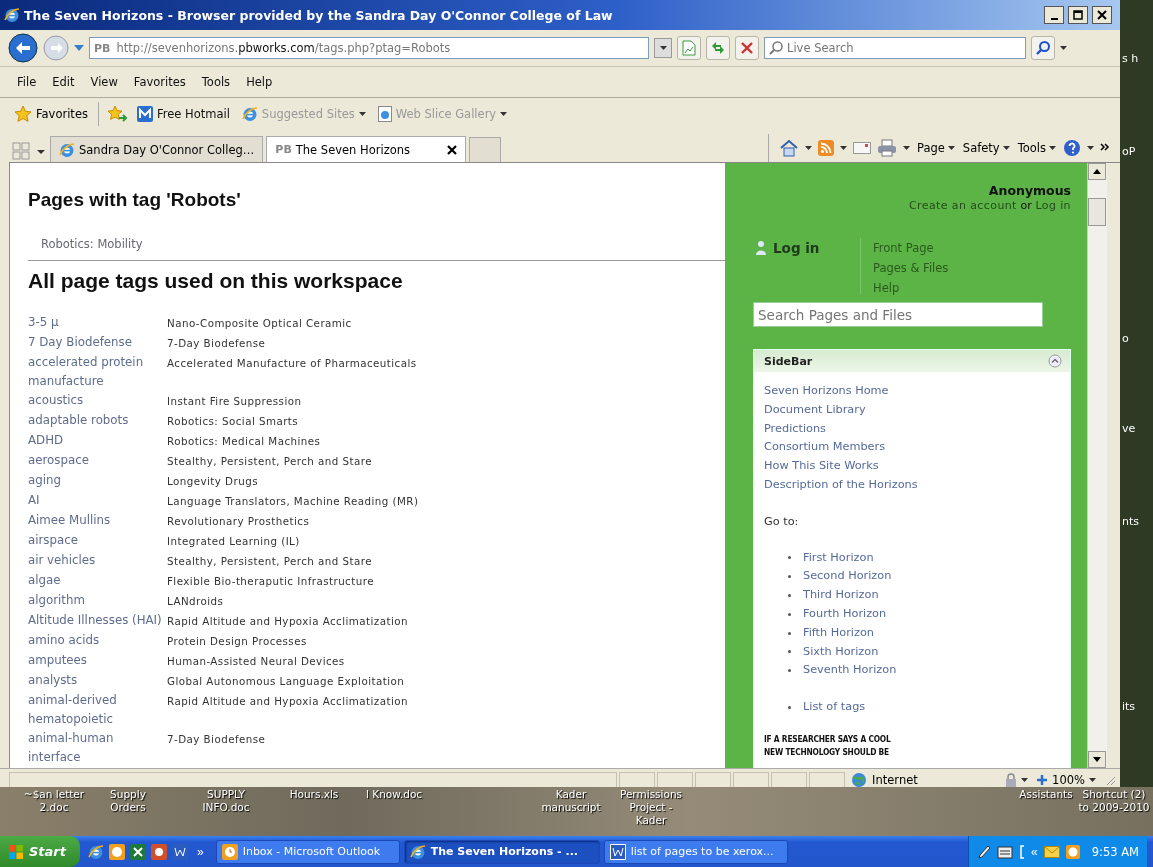 The height and width of the screenshot is (867, 1153). What do you see at coordinates (446, 481) in the screenshot?
I see `page-link: Longevity Drugs` at bounding box center [446, 481].